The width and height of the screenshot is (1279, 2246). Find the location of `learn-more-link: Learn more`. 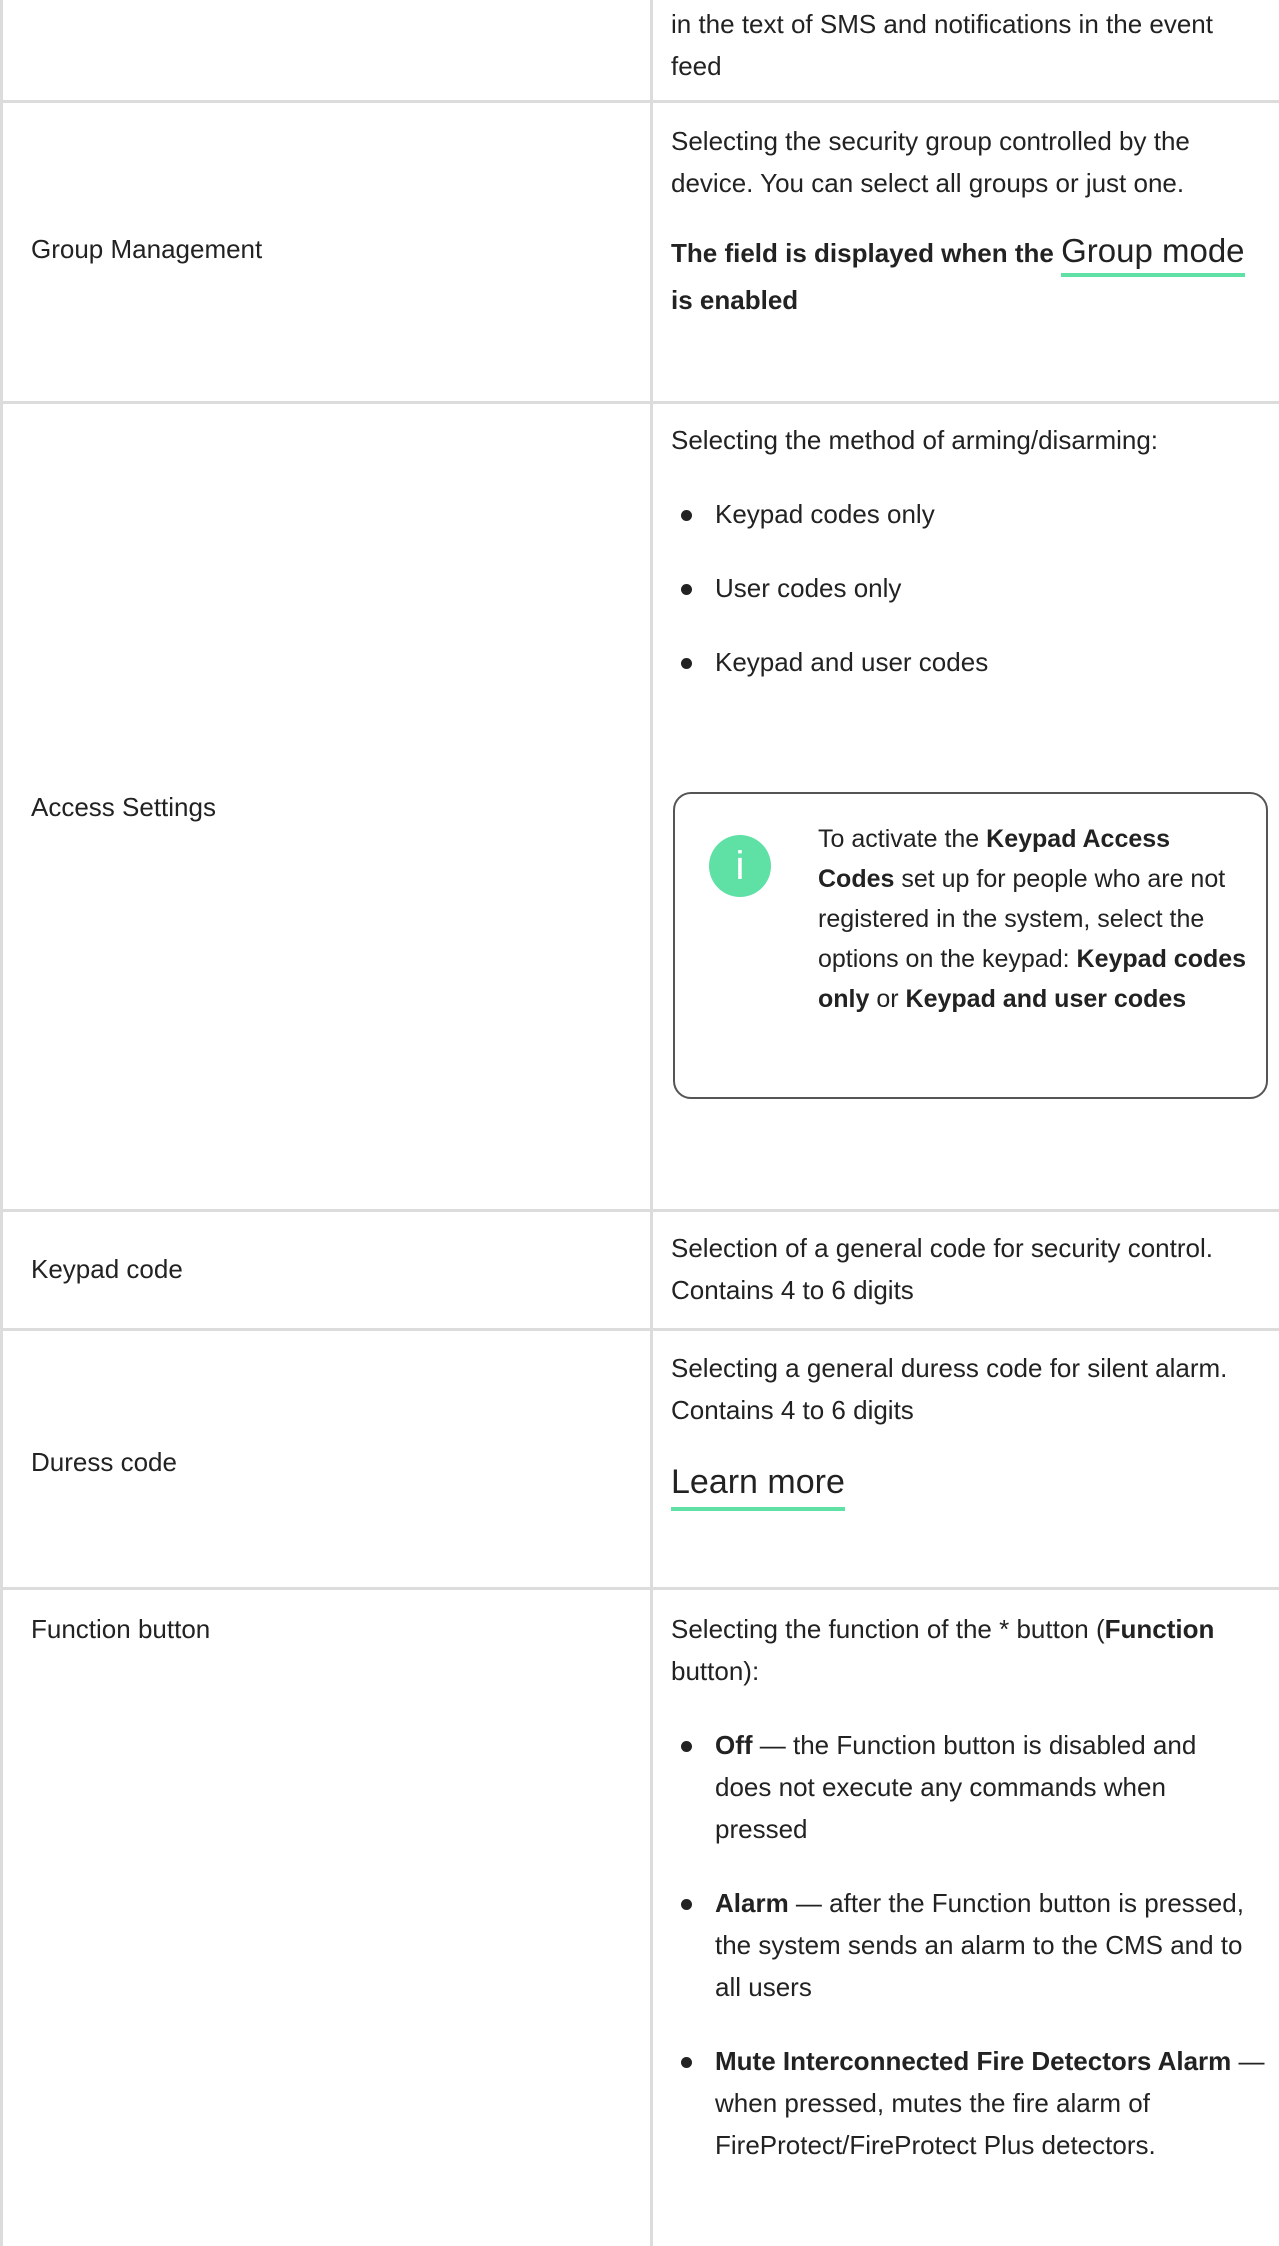

learn-more-link: Learn more is located at coordinates (758, 1485).